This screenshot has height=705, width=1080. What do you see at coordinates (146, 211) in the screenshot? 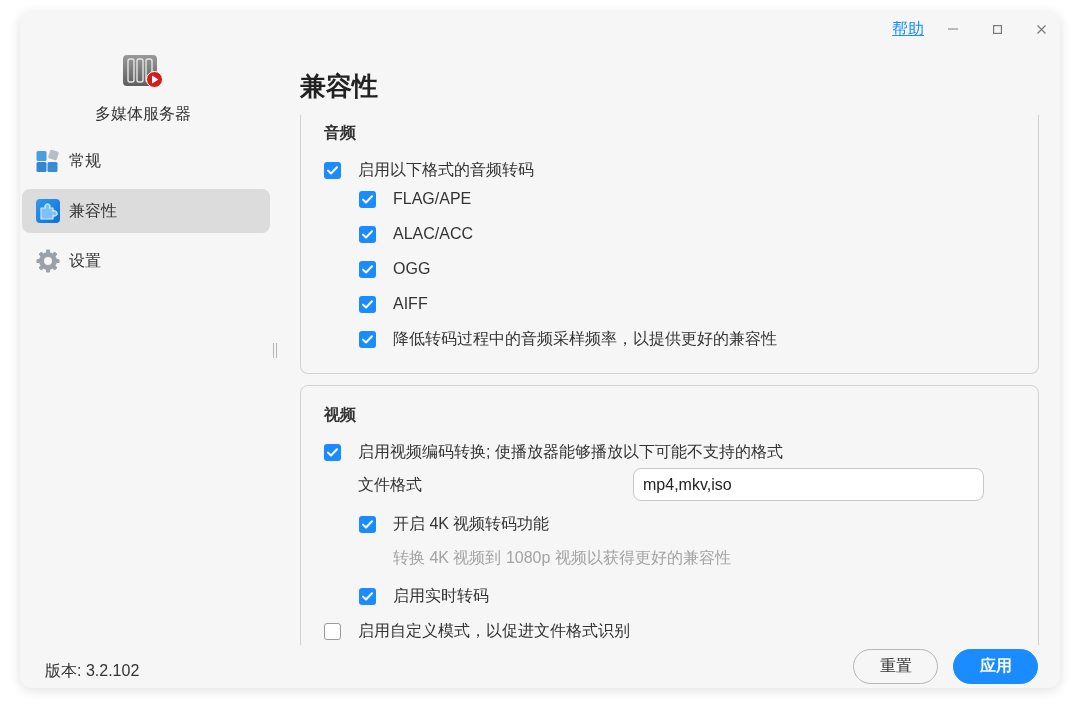
I see `sidebar-item: 兼容性` at bounding box center [146, 211].